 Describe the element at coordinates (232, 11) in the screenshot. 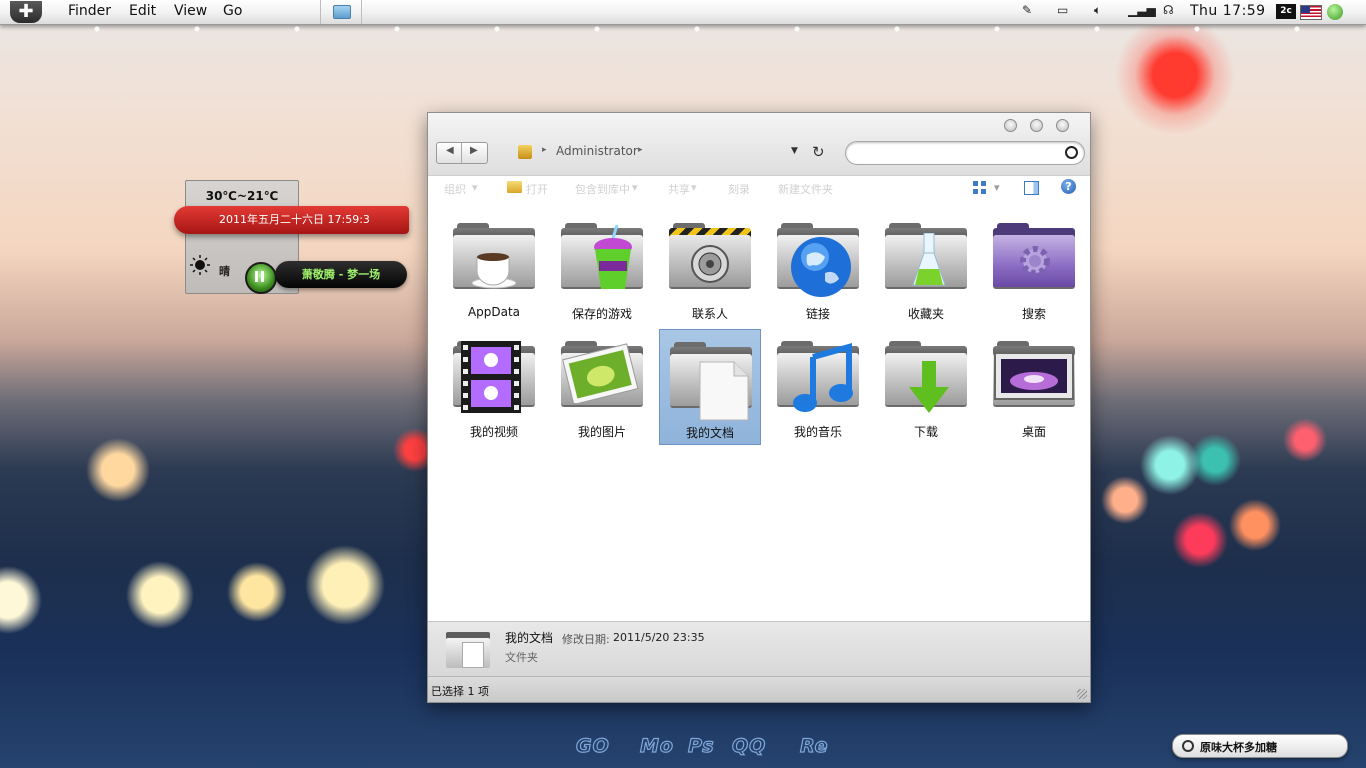

I see `menu-go: Go` at that location.